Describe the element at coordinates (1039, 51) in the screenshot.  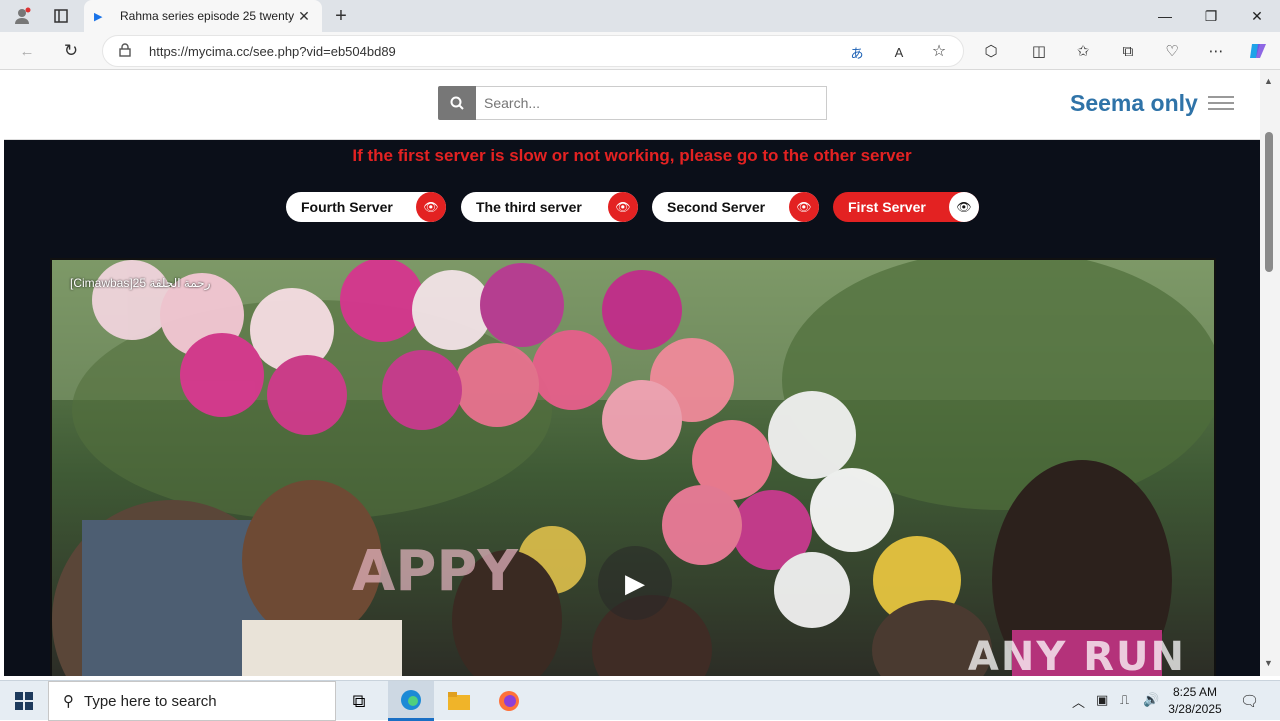
I see `split-screen-icon: ◫` at that location.